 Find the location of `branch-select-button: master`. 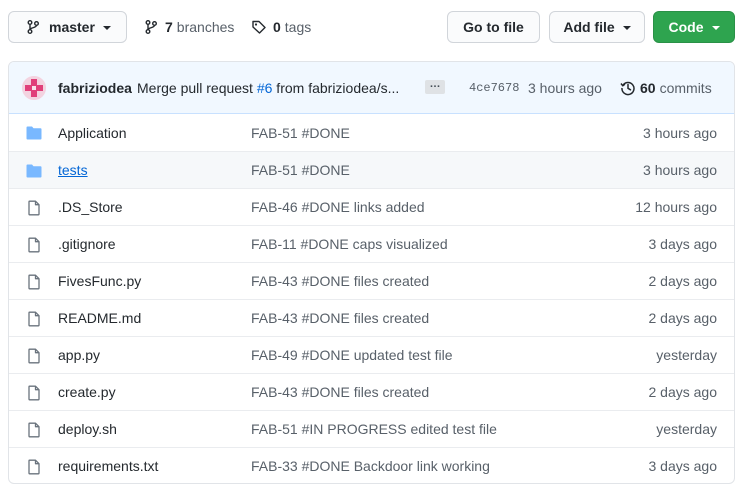

branch-select-button: master is located at coordinates (67, 27).